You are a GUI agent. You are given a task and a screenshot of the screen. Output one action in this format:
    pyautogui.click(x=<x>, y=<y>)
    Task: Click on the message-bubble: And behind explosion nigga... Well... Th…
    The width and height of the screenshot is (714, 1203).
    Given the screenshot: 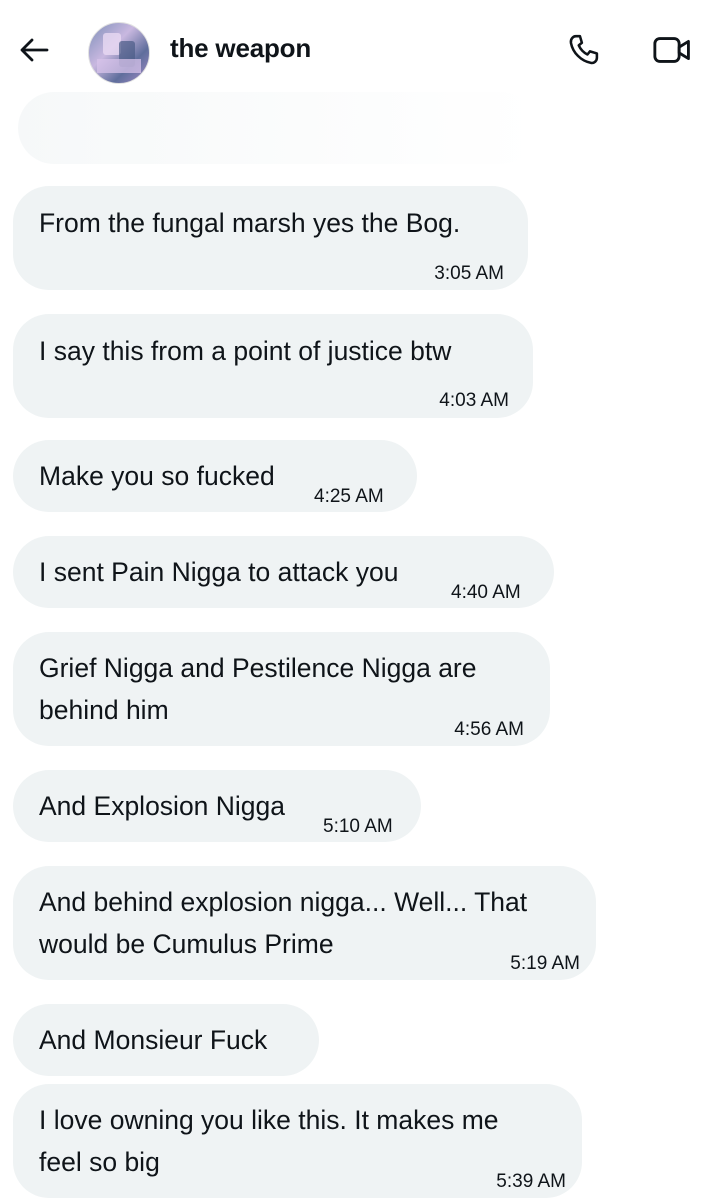 What is the action you would take?
    pyautogui.click(x=304, y=923)
    